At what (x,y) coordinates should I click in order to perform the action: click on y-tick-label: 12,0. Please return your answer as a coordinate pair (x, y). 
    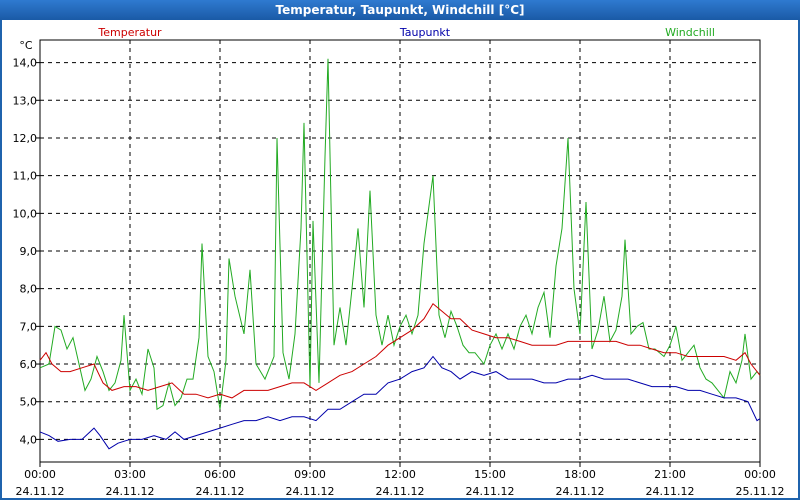
    Looking at the image, I should click on (25, 138).